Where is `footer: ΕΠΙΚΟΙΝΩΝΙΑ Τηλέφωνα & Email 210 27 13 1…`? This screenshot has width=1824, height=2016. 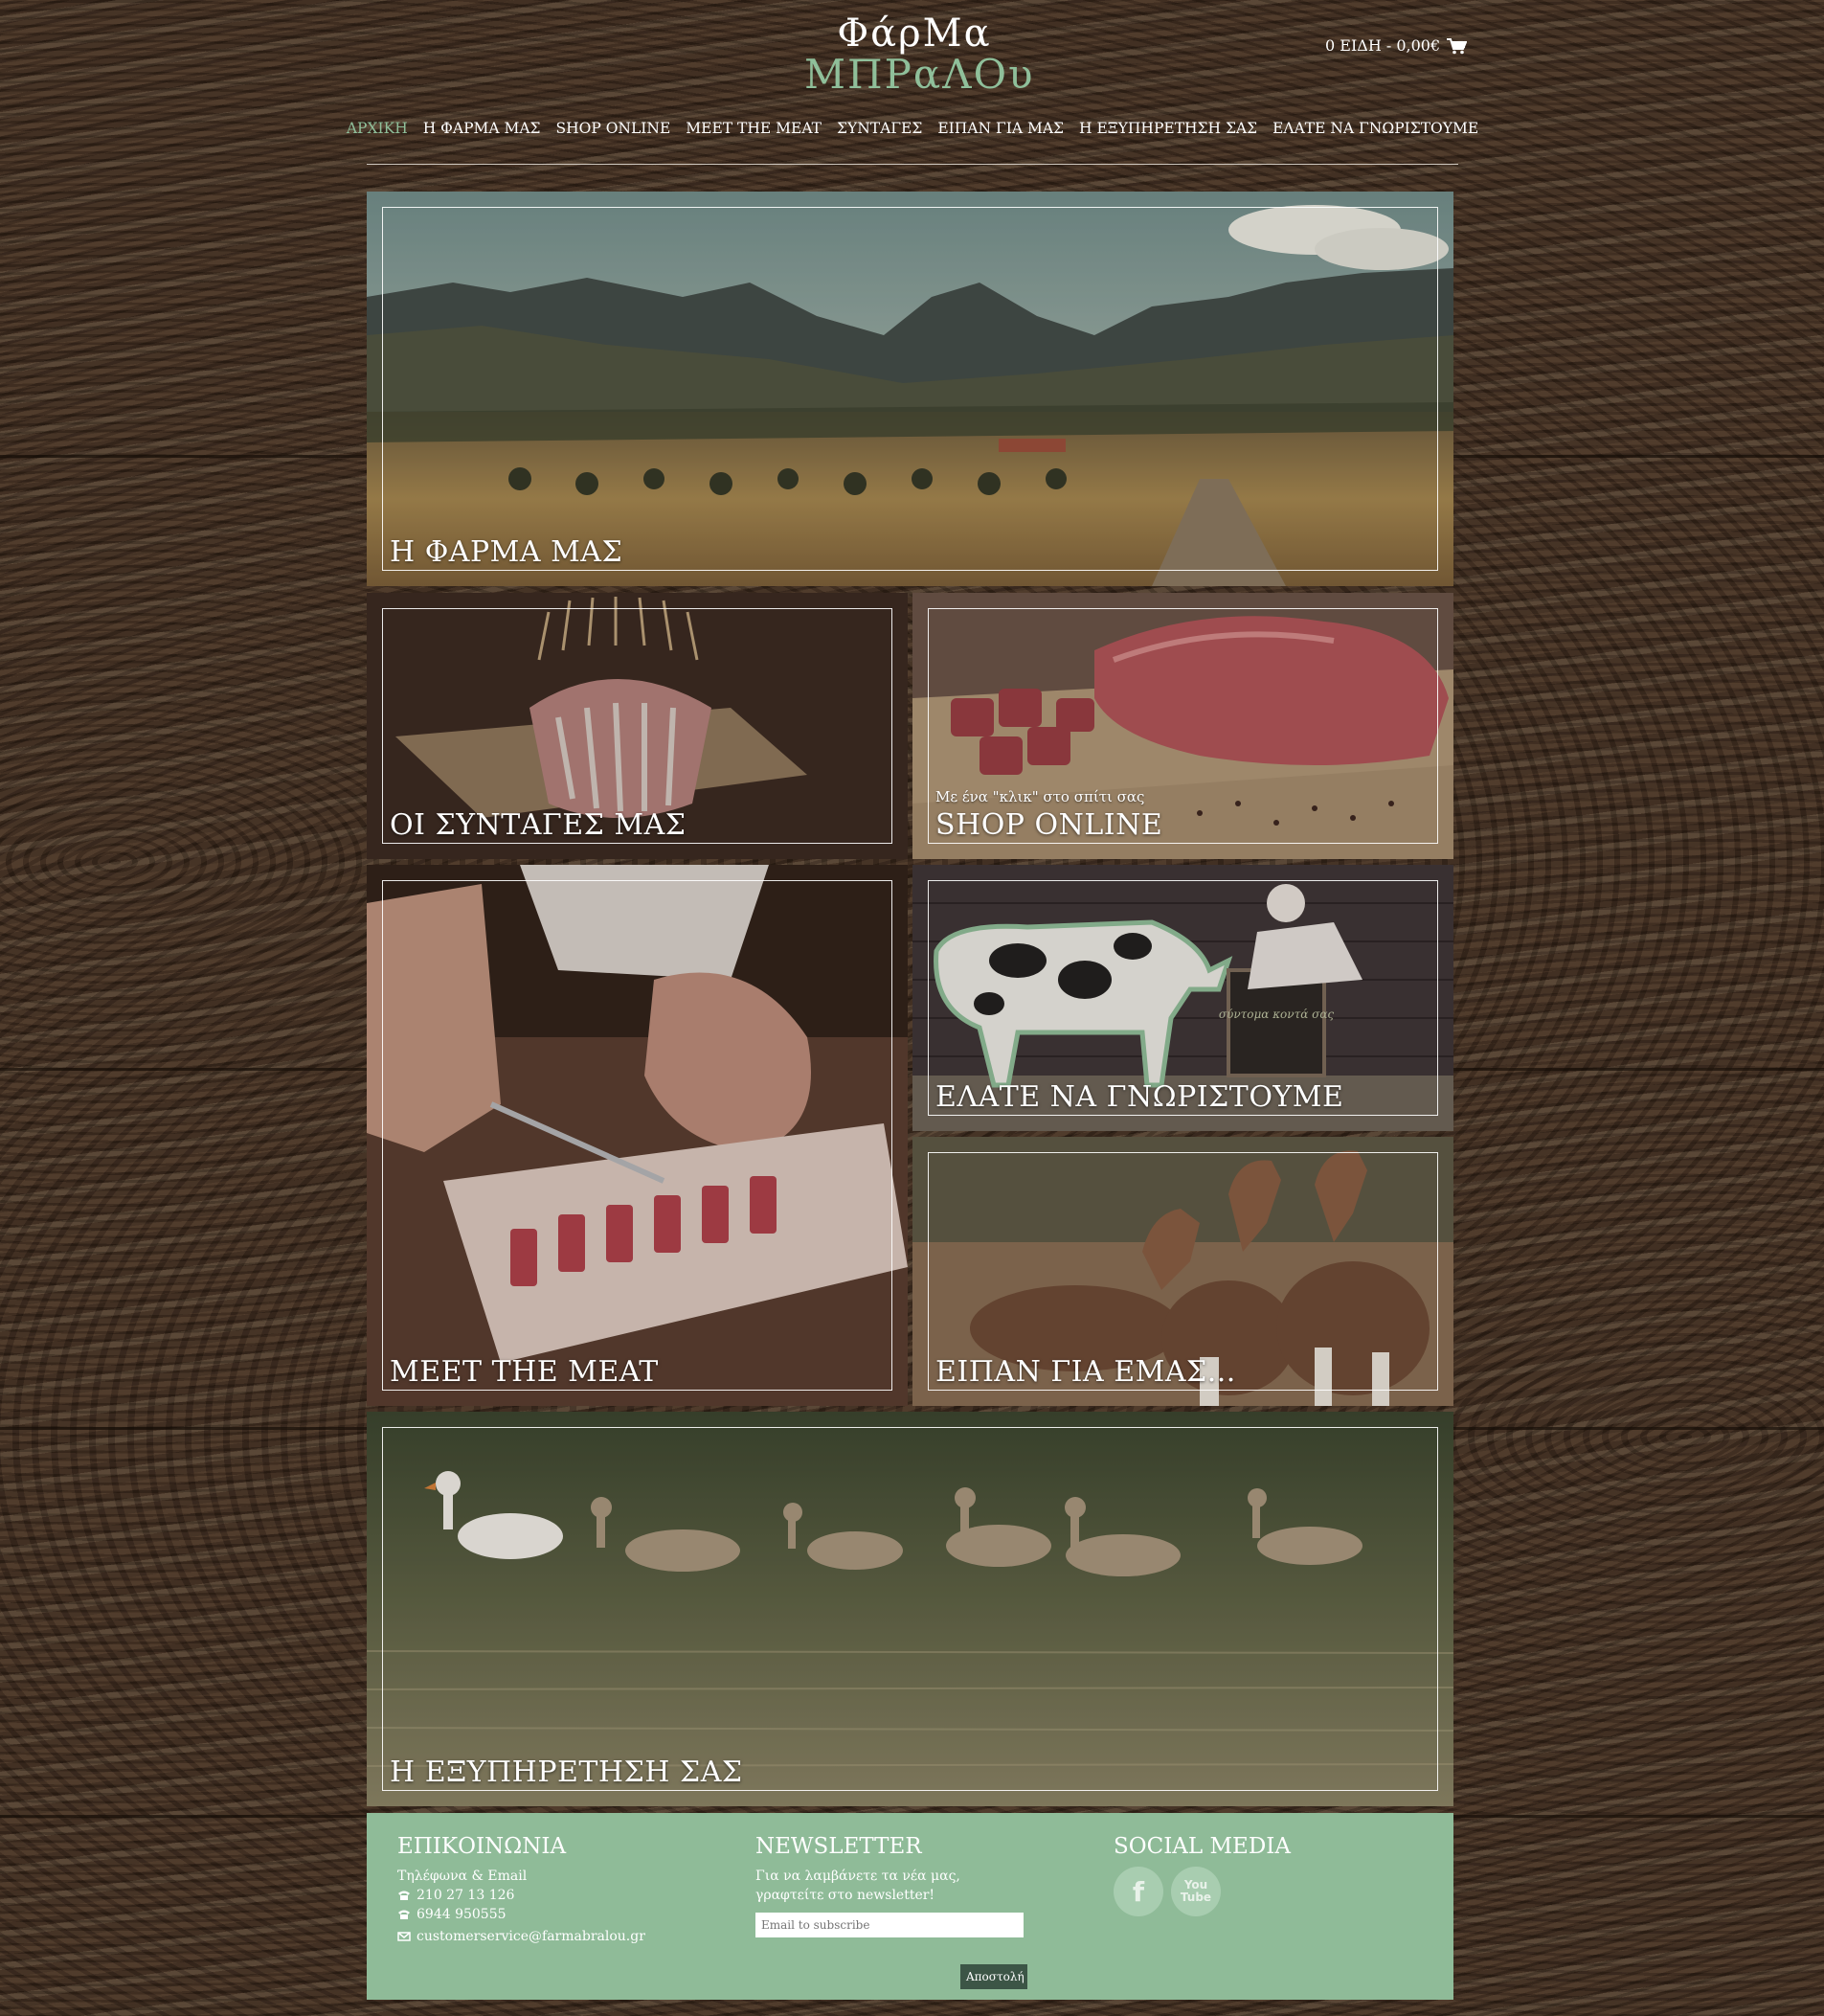
footer: ΕΠΙΚΟΙΝΩΝΙΑ Τηλέφωνα & Email 210 27 13 1… is located at coordinates (910, 1906).